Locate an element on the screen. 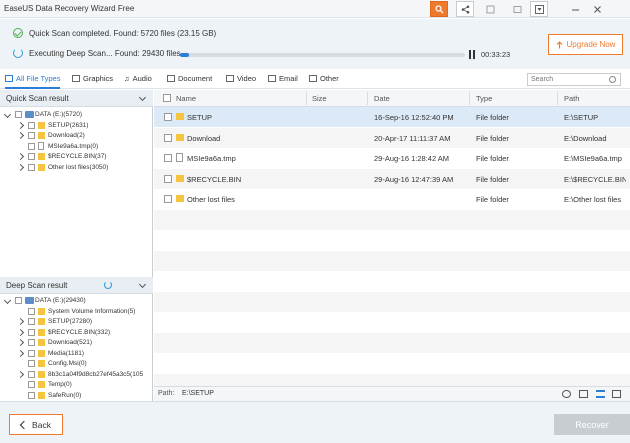 Image resolution: width=630 pixels, height=443 pixels. tree-item: Media(1181) is located at coordinates (76, 354).